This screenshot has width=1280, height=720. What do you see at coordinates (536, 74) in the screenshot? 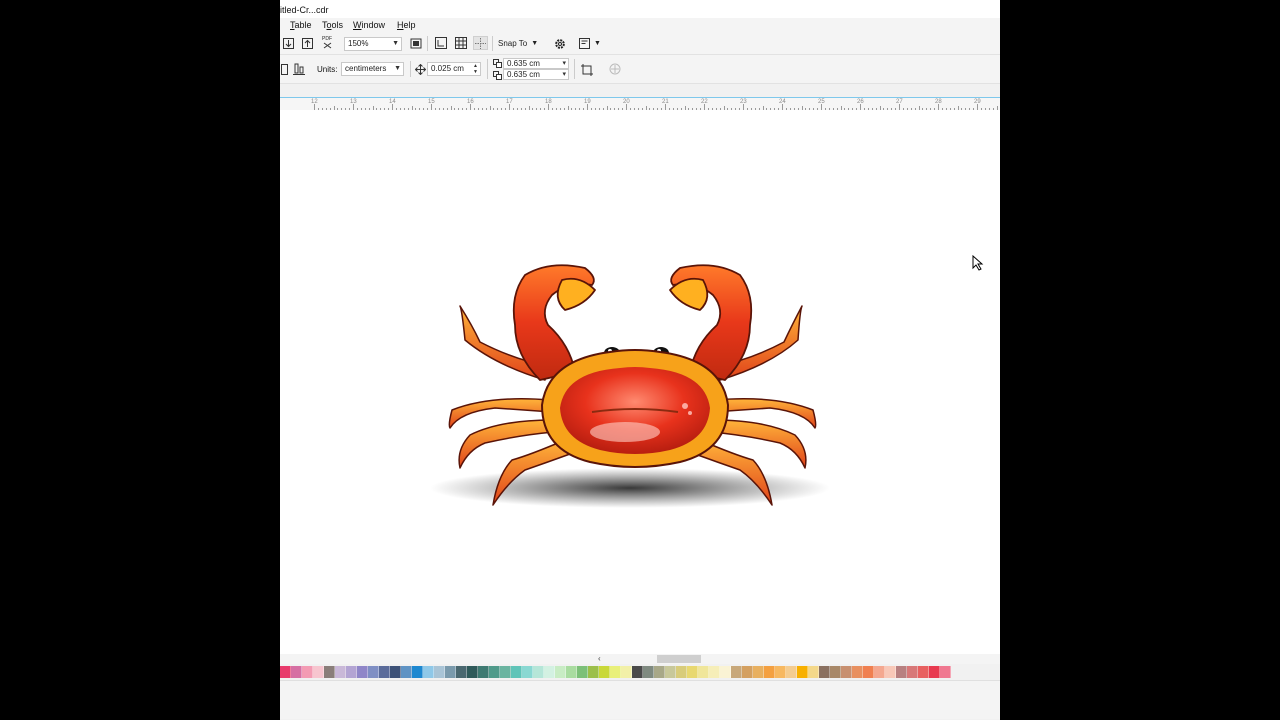
I see `duplicate-distance-y-field: 0.635 cm ▾` at bounding box center [536, 74].